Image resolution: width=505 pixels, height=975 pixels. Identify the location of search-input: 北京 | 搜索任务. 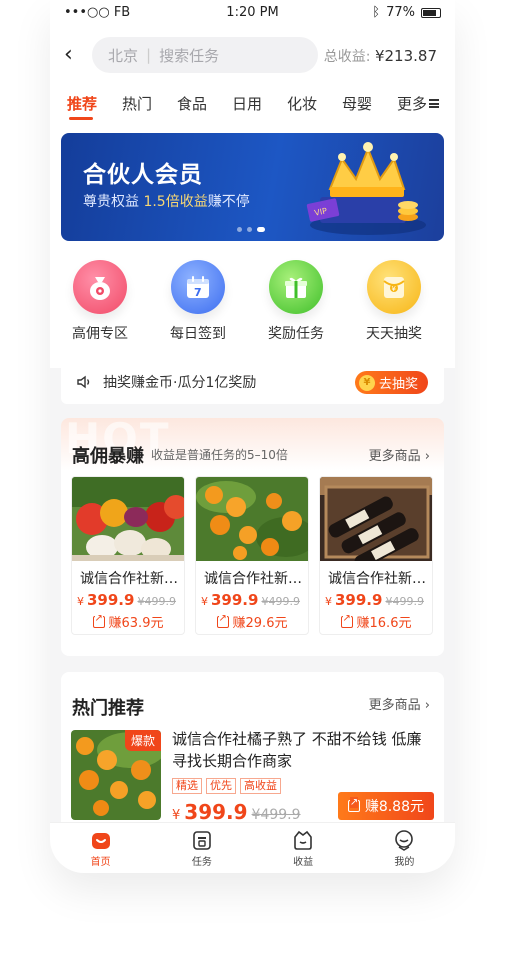
(205, 55).